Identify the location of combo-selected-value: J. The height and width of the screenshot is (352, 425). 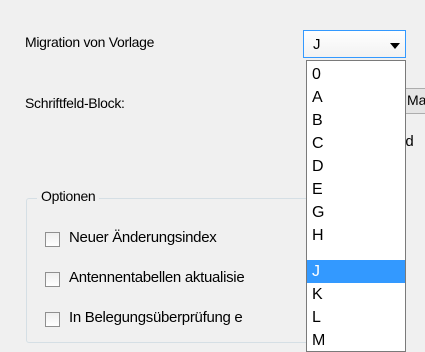
(317, 44).